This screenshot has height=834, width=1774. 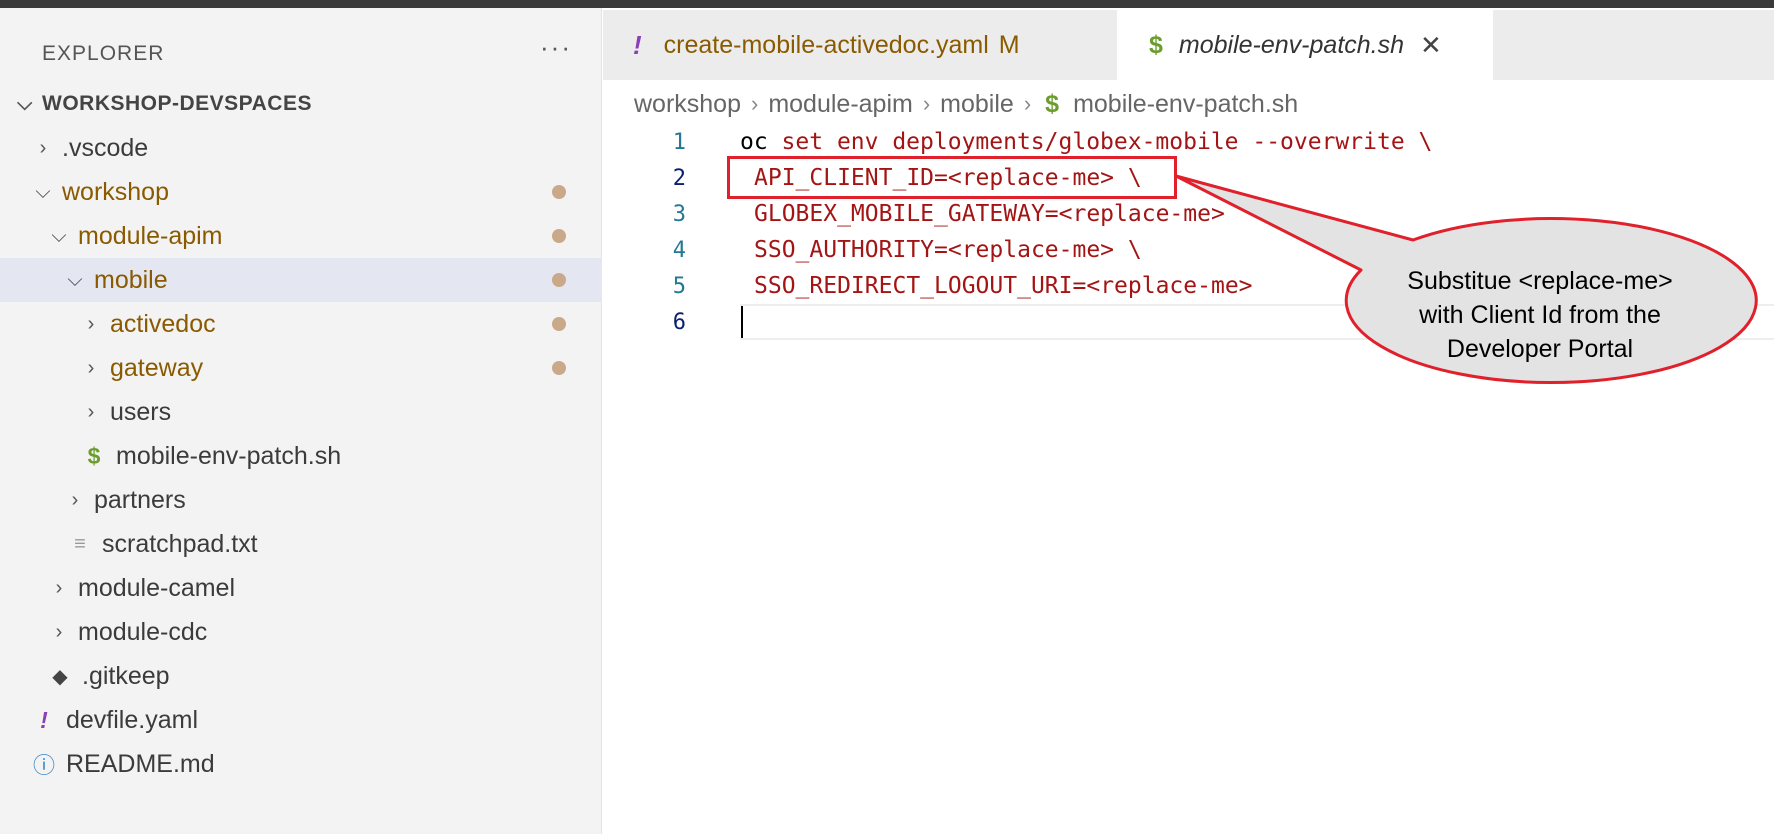 What do you see at coordinates (742, 322) in the screenshot?
I see `text-cursor` at bounding box center [742, 322].